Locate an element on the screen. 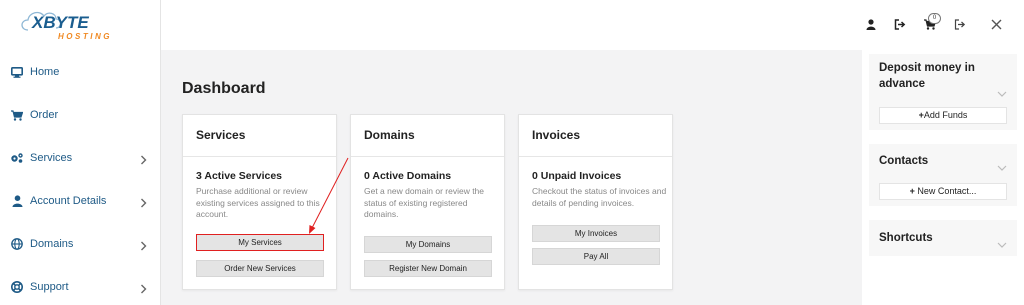 This screenshot has width=1024, height=305. logo-sub-text: HOSTING is located at coordinates (85, 36).